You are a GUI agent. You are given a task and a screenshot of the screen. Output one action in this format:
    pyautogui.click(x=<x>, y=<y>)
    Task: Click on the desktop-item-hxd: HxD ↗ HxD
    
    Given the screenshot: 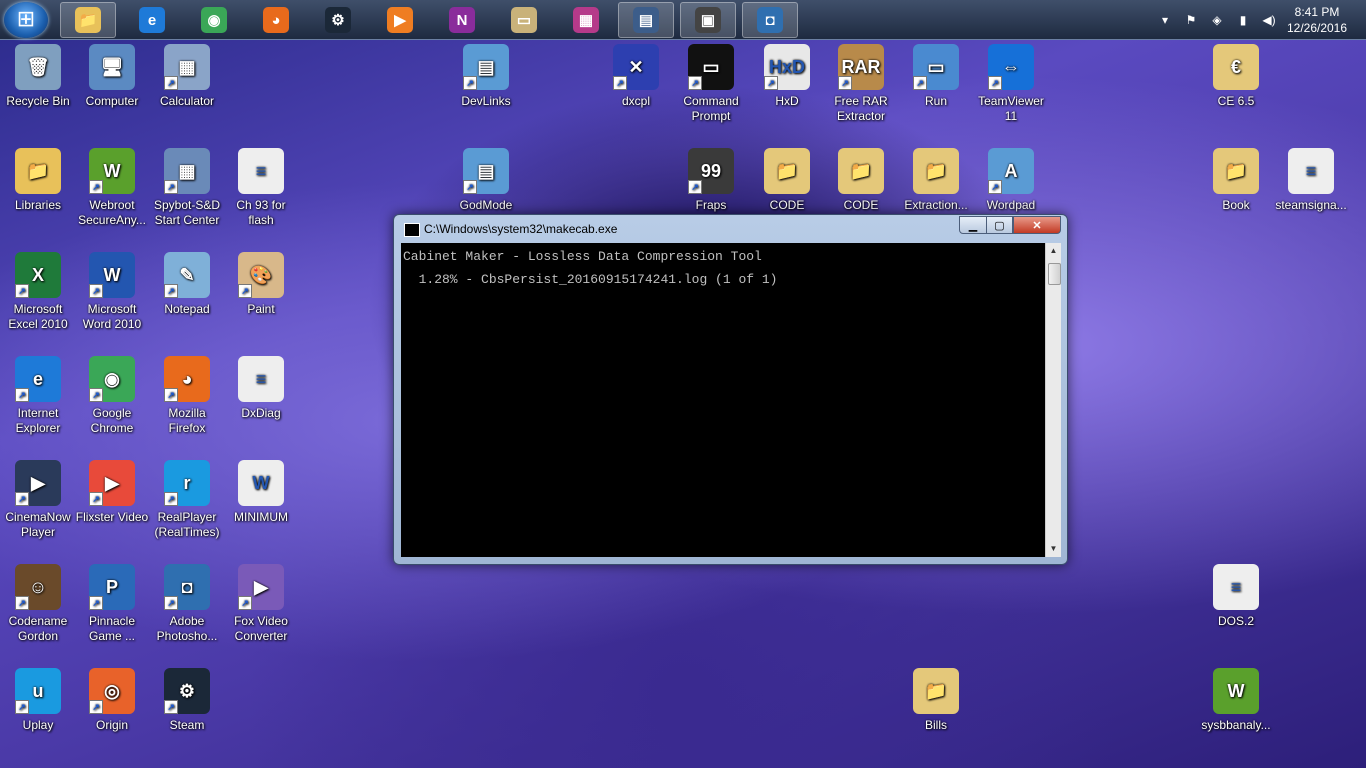 What is the action you would take?
    pyautogui.click(x=787, y=76)
    